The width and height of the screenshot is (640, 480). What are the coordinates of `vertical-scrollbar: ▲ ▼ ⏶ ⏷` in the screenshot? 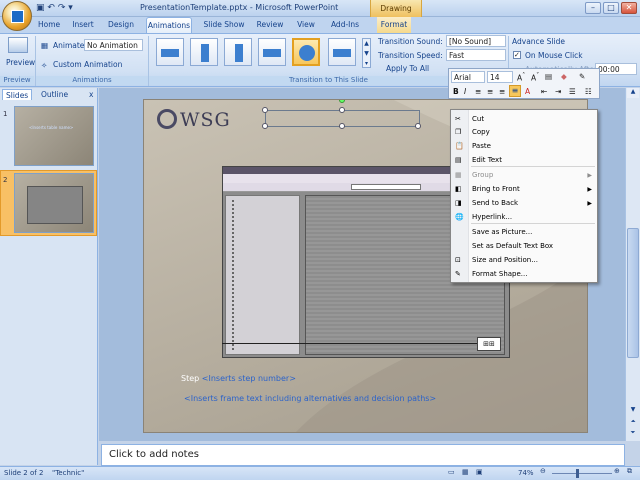 It's located at (632, 264).